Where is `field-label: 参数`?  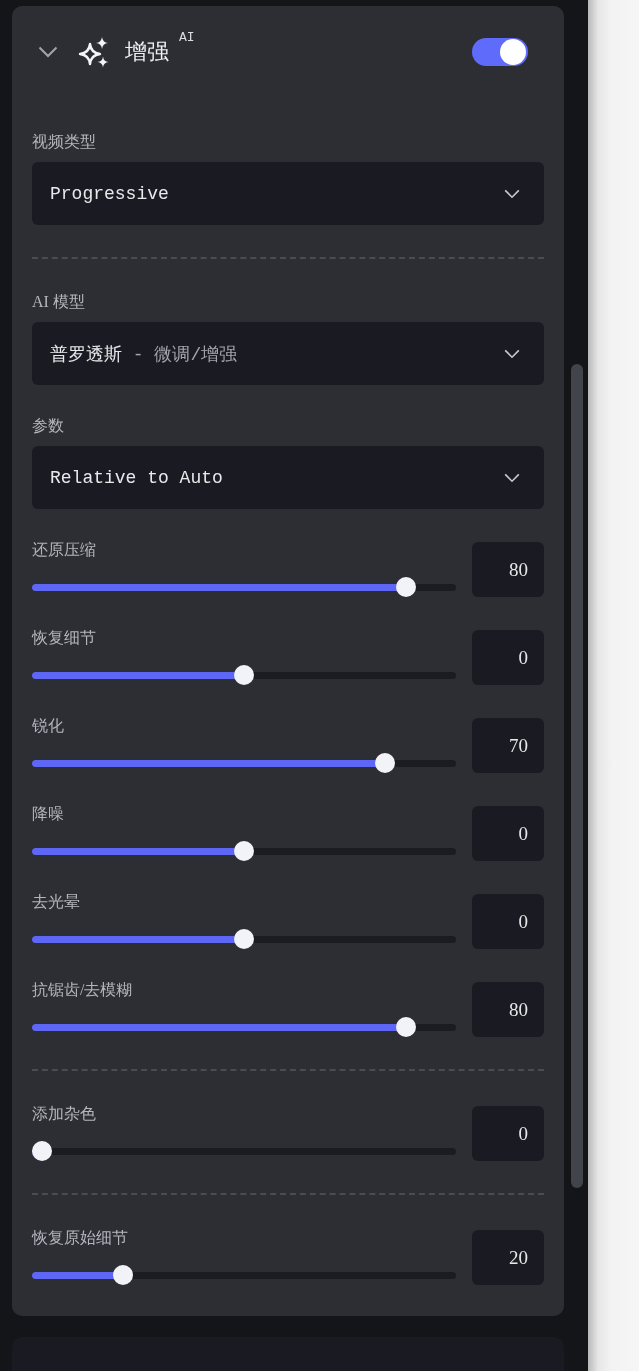 field-label: 参数 is located at coordinates (48, 426).